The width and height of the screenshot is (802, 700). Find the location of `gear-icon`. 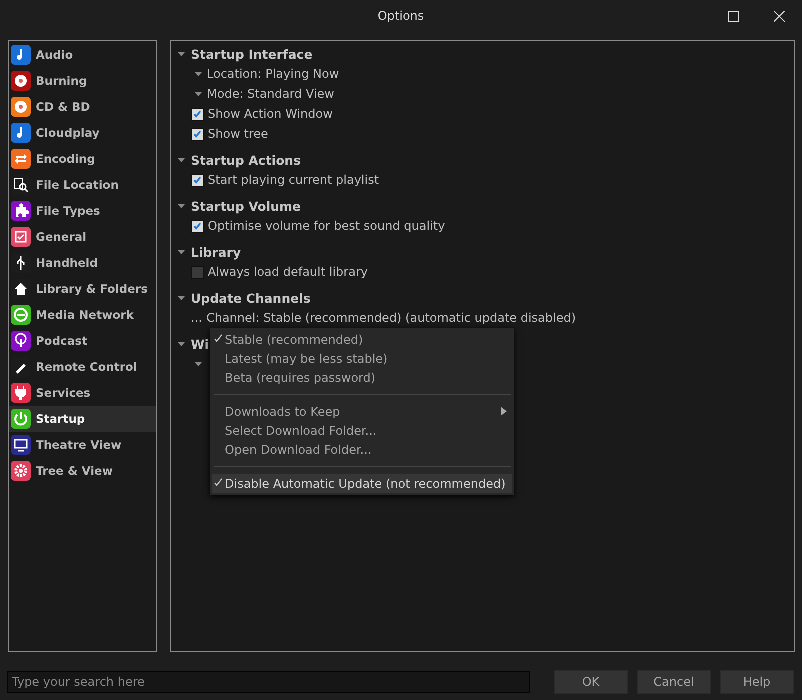

gear-icon is located at coordinates (21, 471).